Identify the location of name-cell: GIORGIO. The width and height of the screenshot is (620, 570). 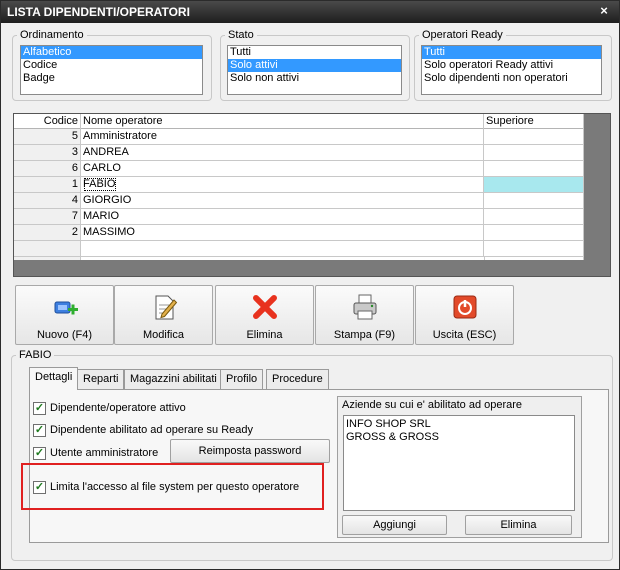
(282, 201).